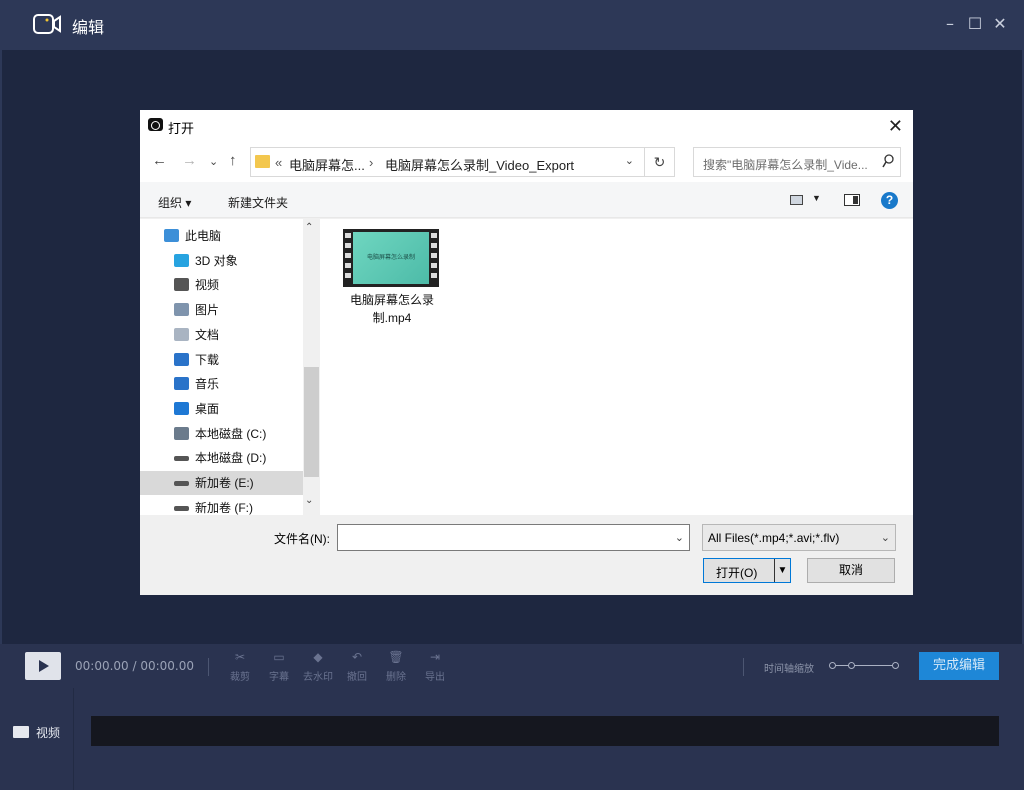 This screenshot has height=790, width=1024. What do you see at coordinates (181, 408) in the screenshot?
I see `desktop-icon` at bounding box center [181, 408].